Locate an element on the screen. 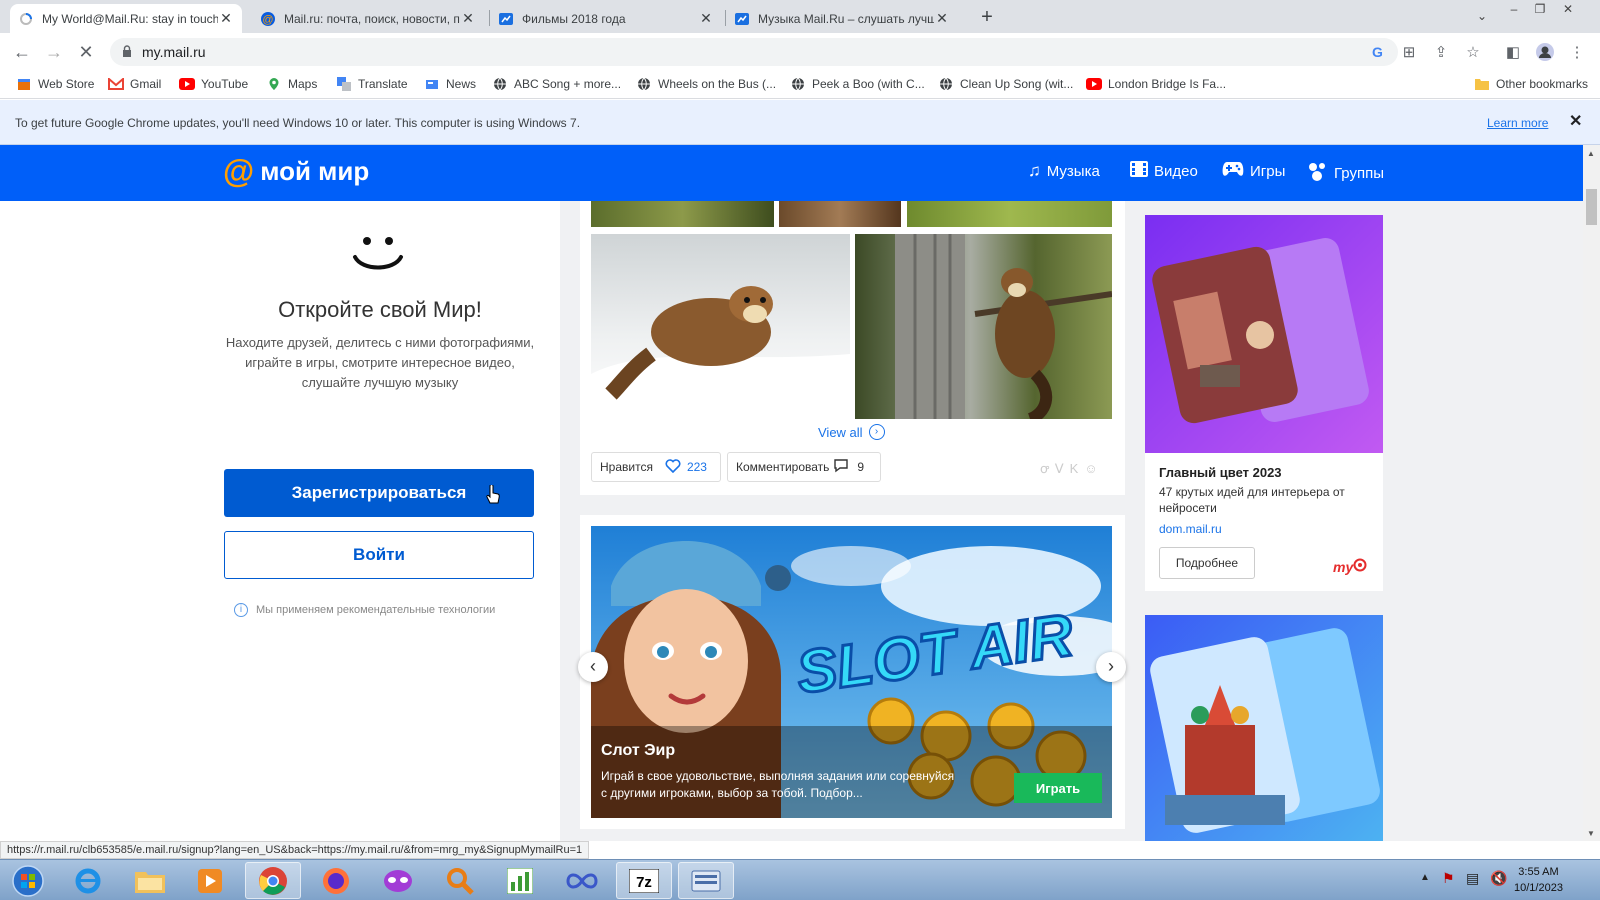 Image resolution: width=1600 pixels, height=900 pixels. close-infobar-icon: ✕ is located at coordinates (1575, 121).